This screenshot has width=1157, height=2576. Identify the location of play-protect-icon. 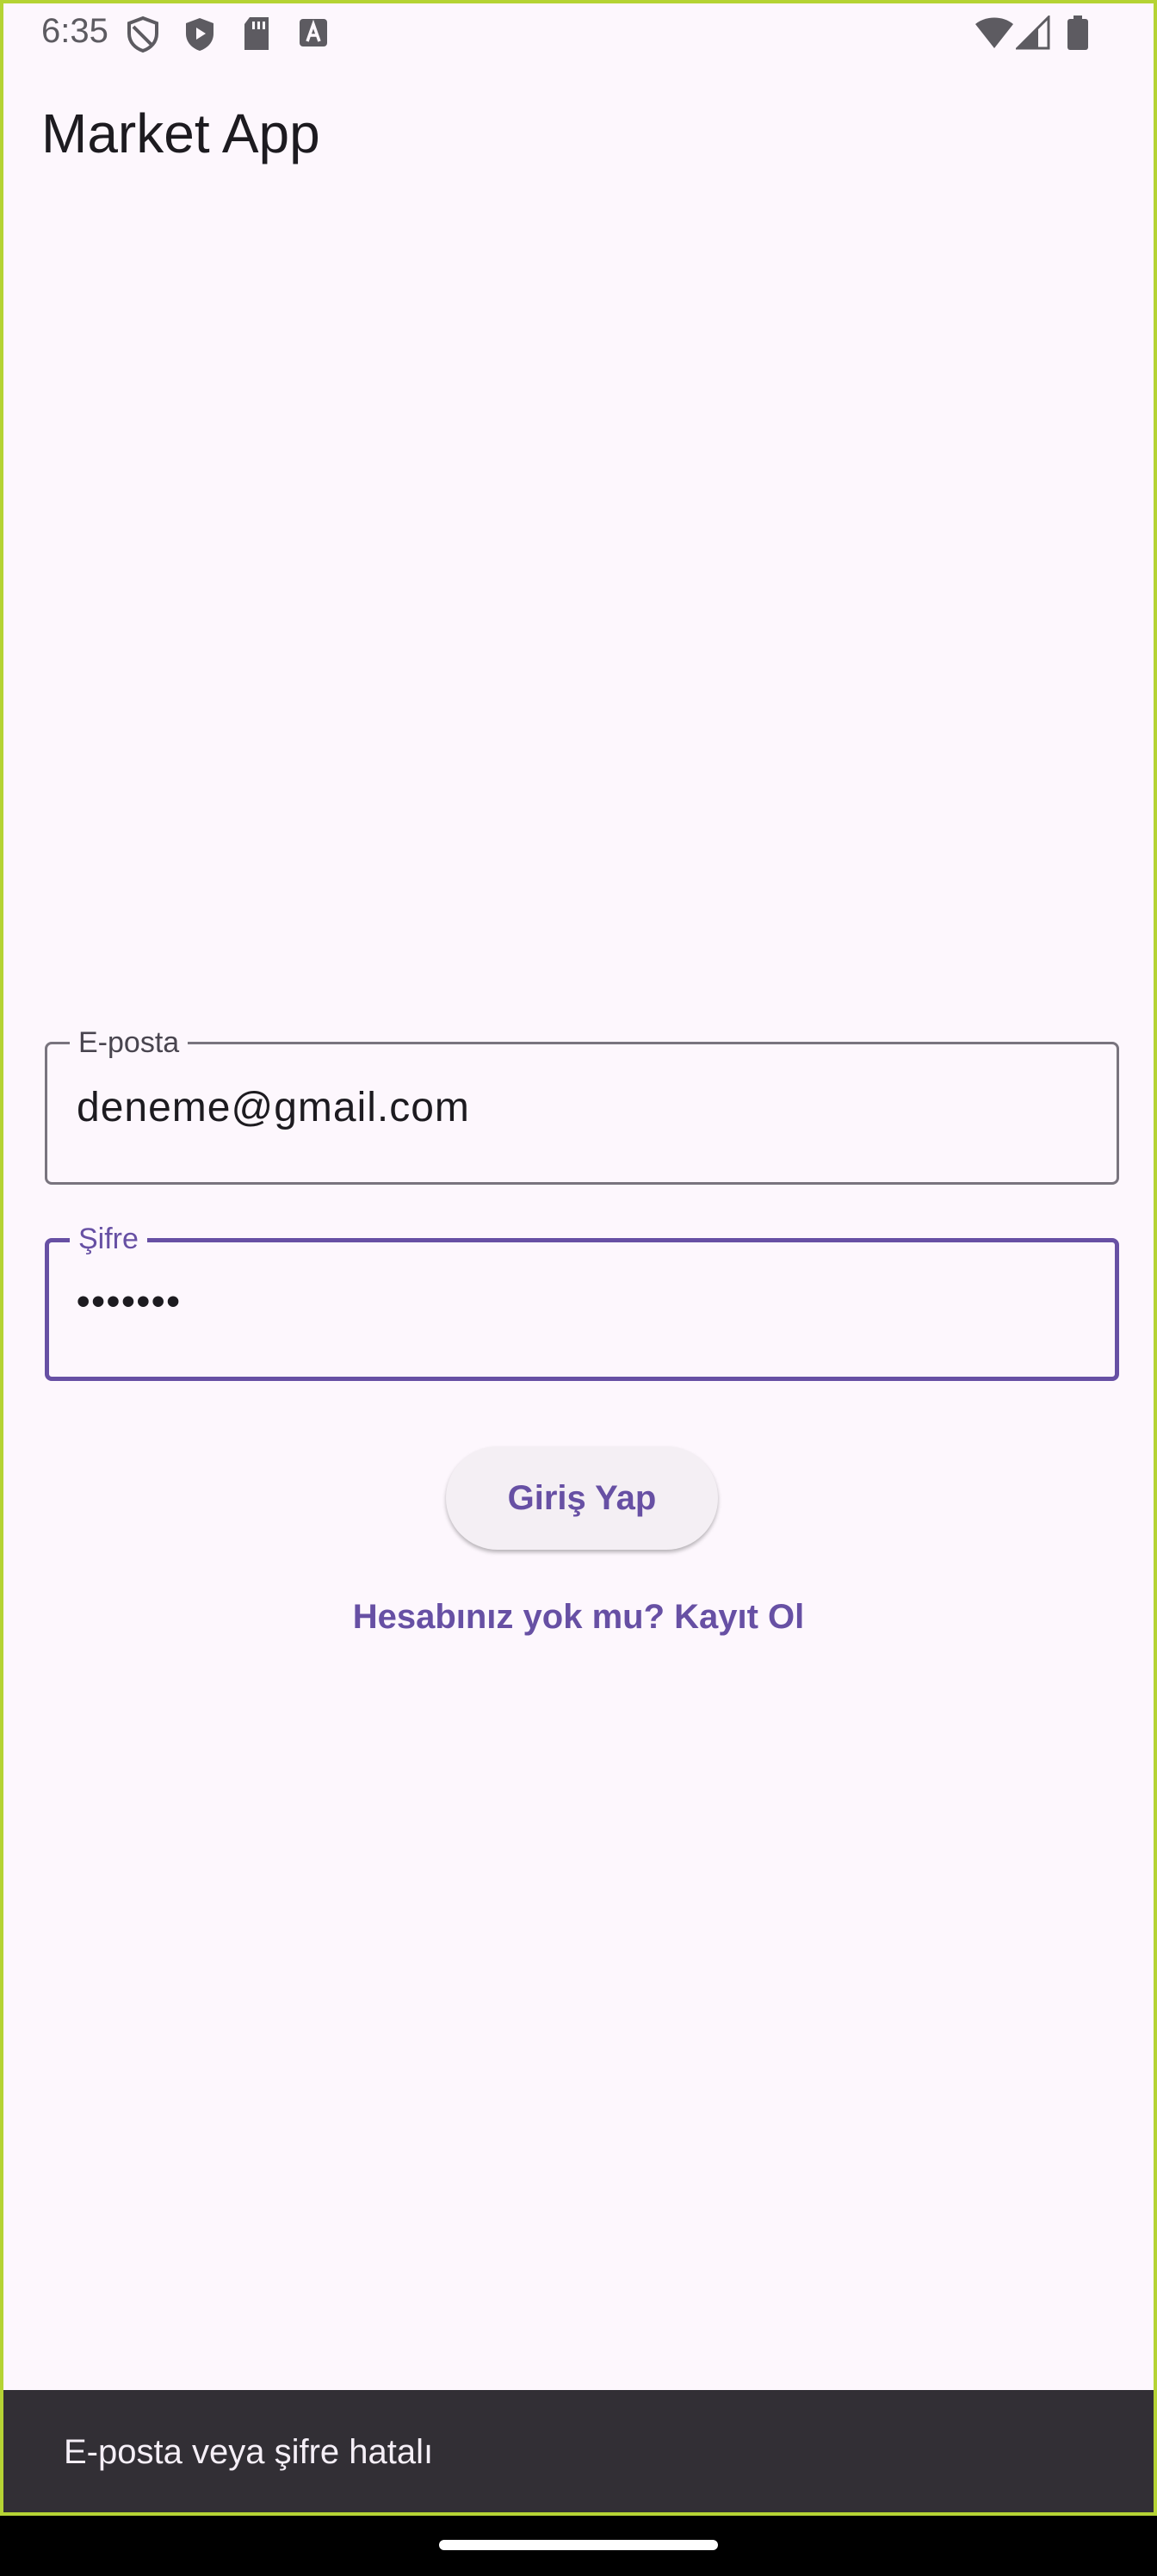
(199, 35).